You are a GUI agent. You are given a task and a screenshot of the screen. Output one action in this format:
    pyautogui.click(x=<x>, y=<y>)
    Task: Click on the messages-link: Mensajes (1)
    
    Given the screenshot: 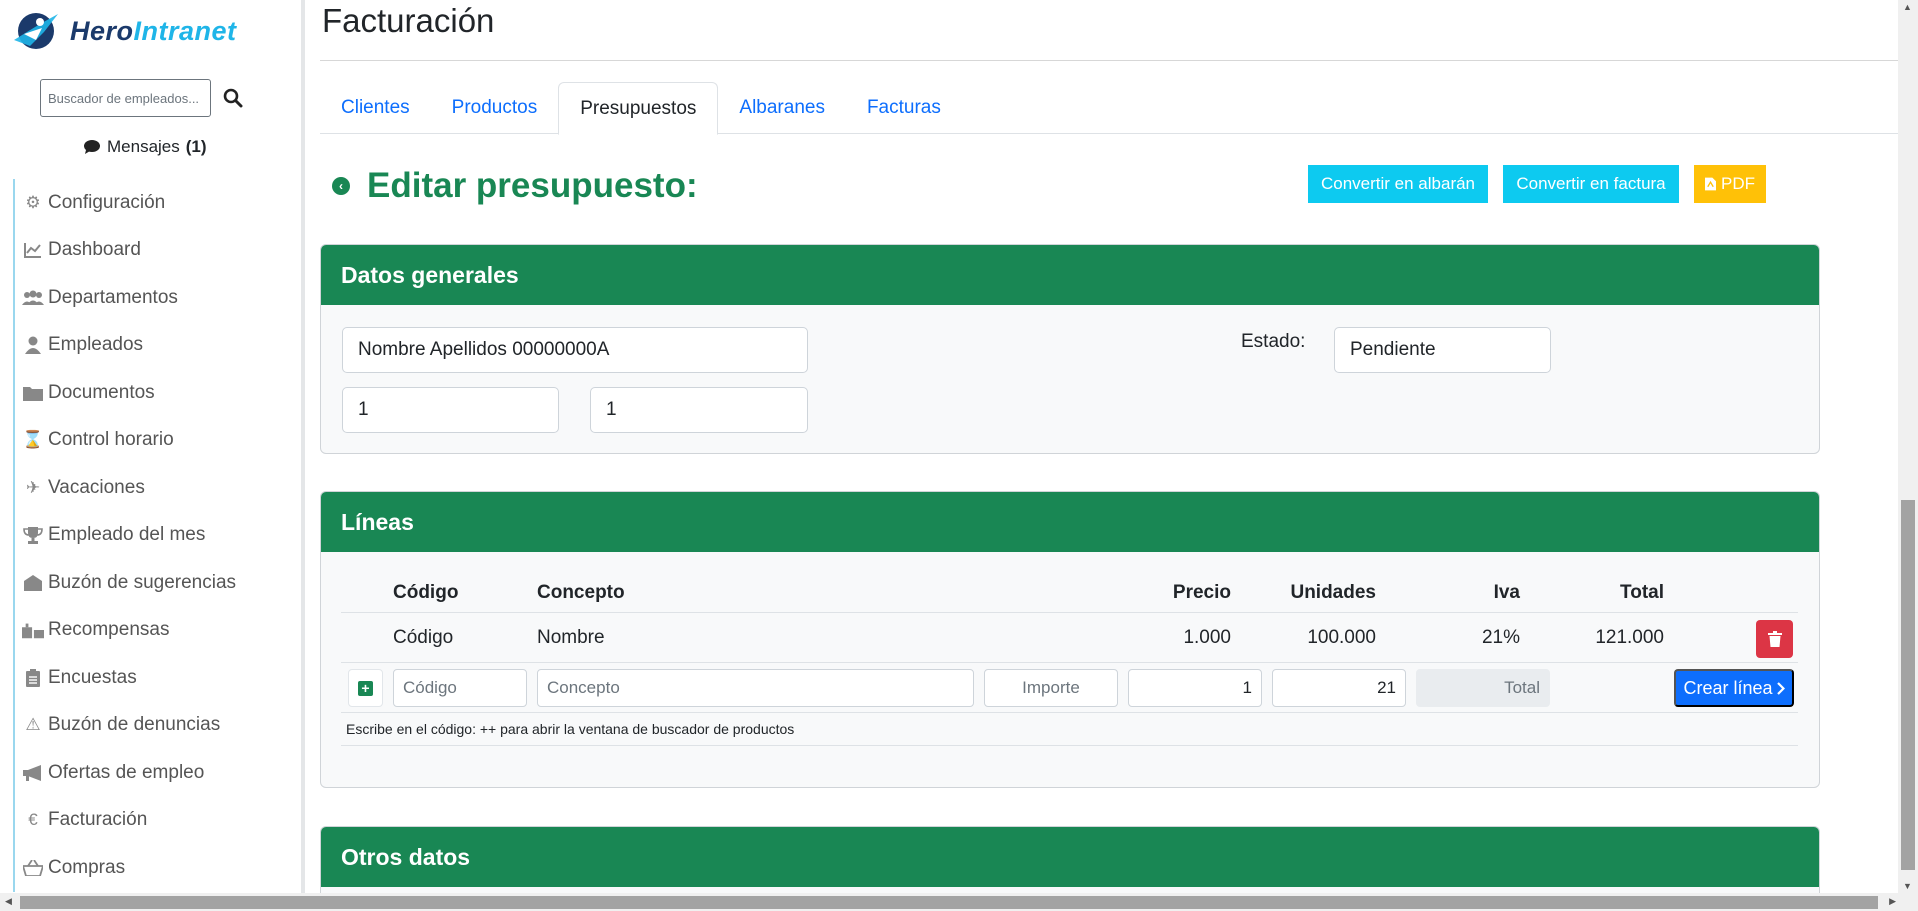 What is the action you would take?
    pyautogui.click(x=145, y=147)
    